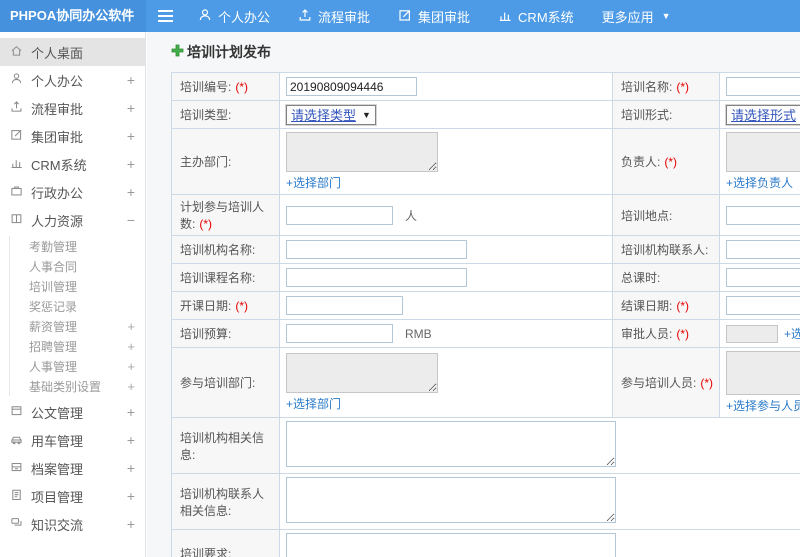 This screenshot has width=800, height=557. What do you see at coordinates (16, 220) in the screenshot?
I see `book-icon` at bounding box center [16, 220].